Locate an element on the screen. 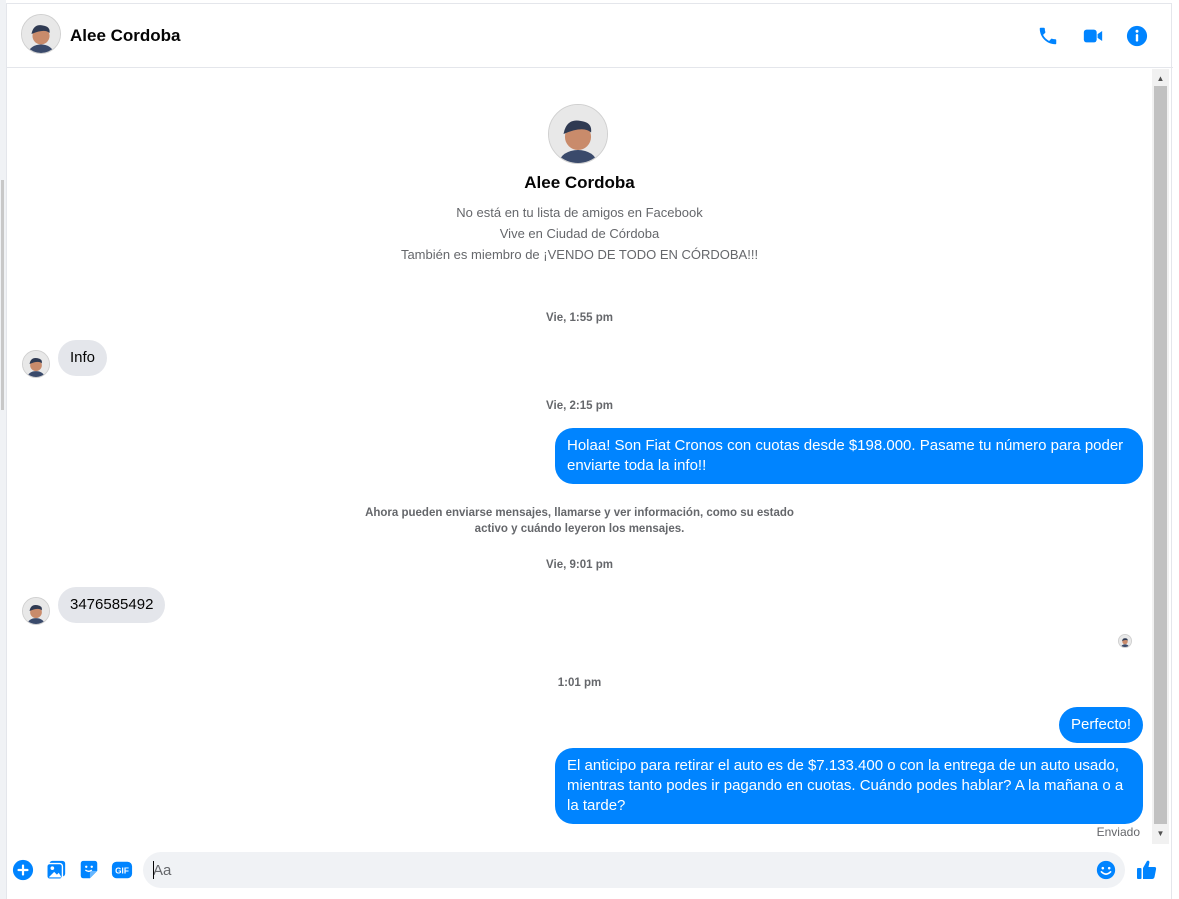 This screenshot has width=1179, height=899. thumbs-up-icon is located at coordinates (1147, 870).